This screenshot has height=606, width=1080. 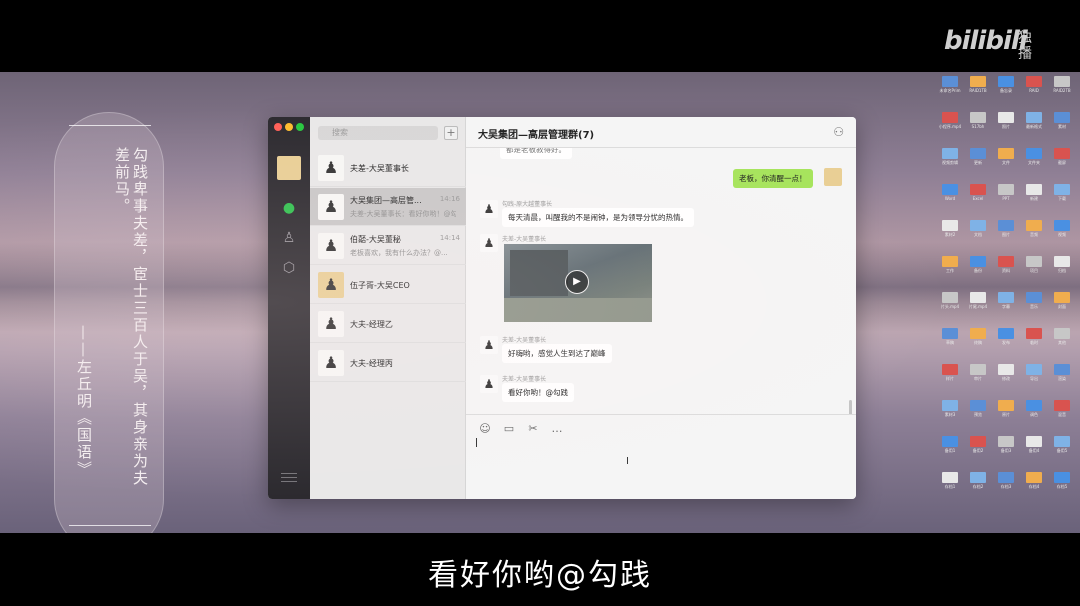 I want to click on desktop-file-icon: 预览, so click(x=978, y=408).